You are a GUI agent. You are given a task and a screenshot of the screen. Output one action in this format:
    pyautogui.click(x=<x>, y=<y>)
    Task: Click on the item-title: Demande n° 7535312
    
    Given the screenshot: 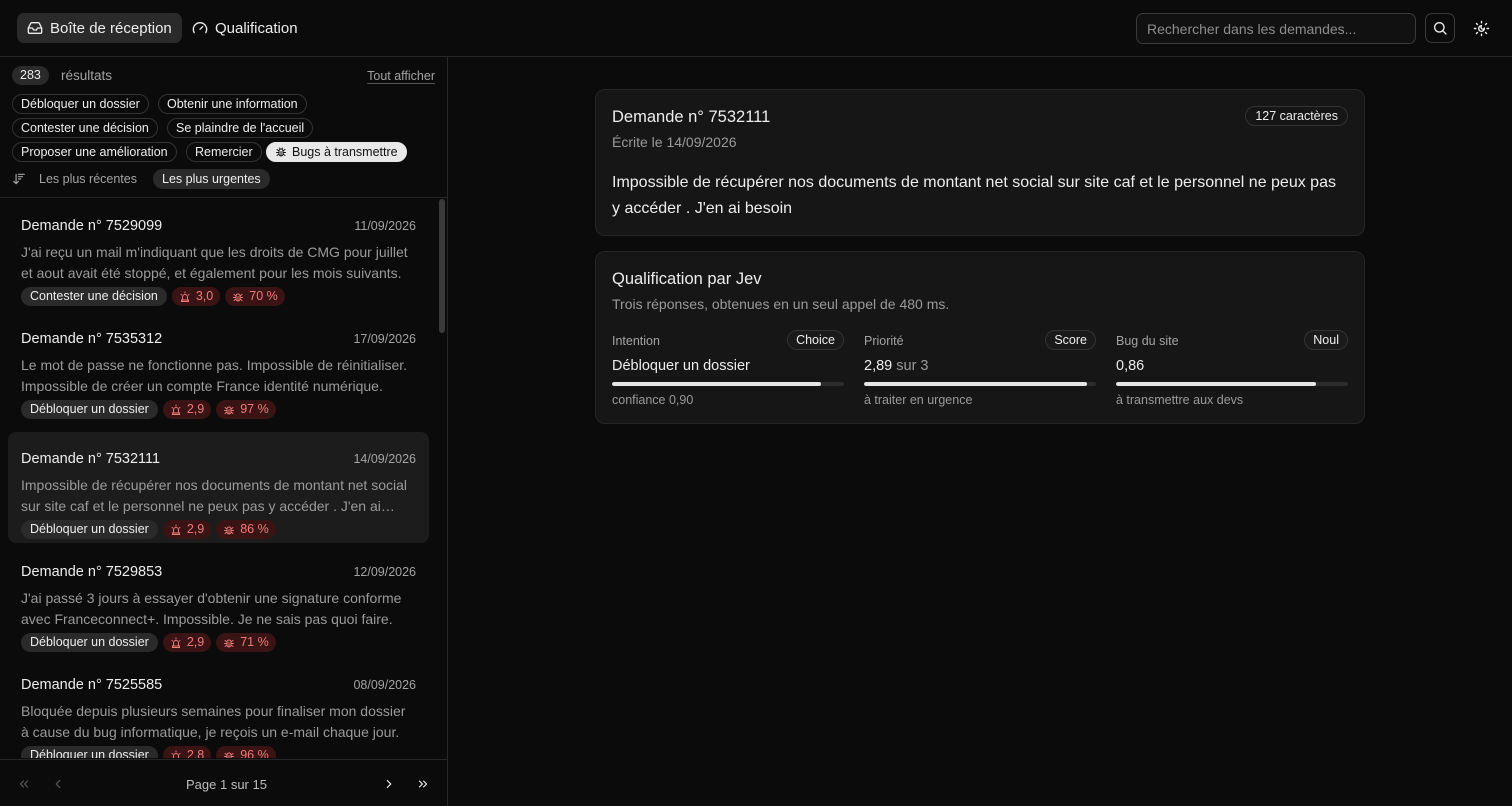 What is the action you would take?
    pyautogui.click(x=92, y=339)
    